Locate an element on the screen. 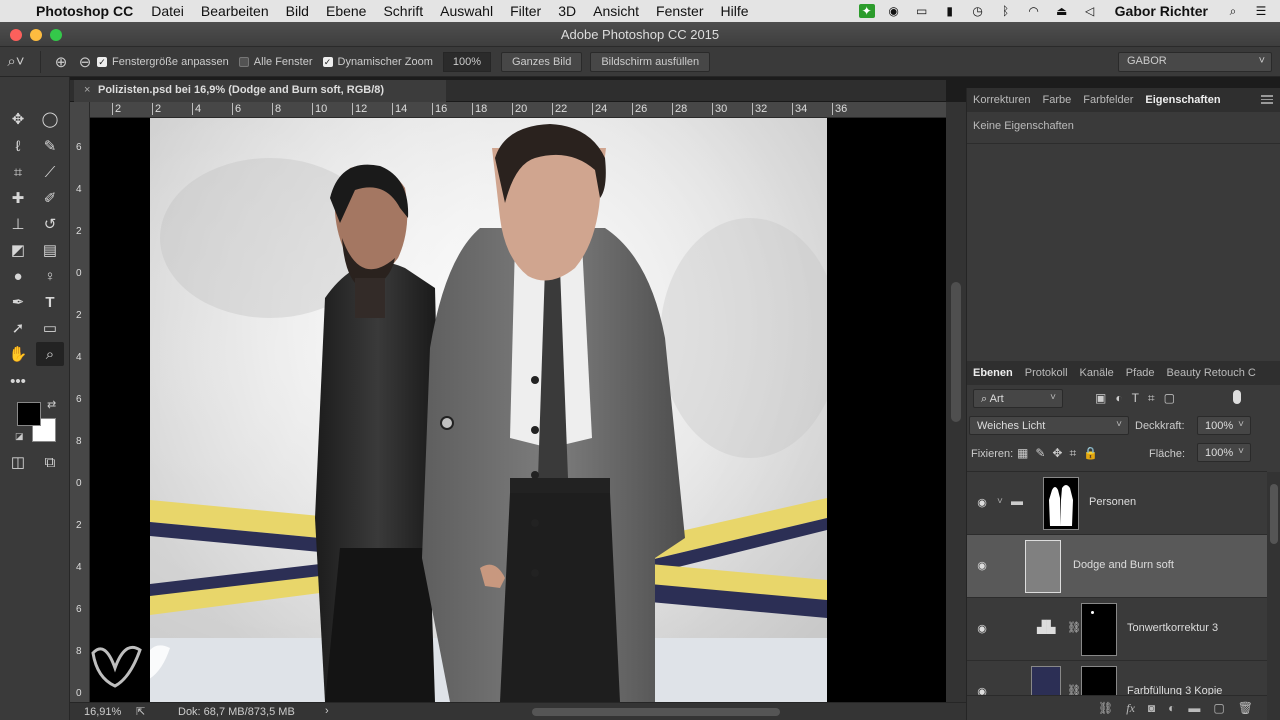  eject-icon: ⏏ is located at coordinates (1062, 11).